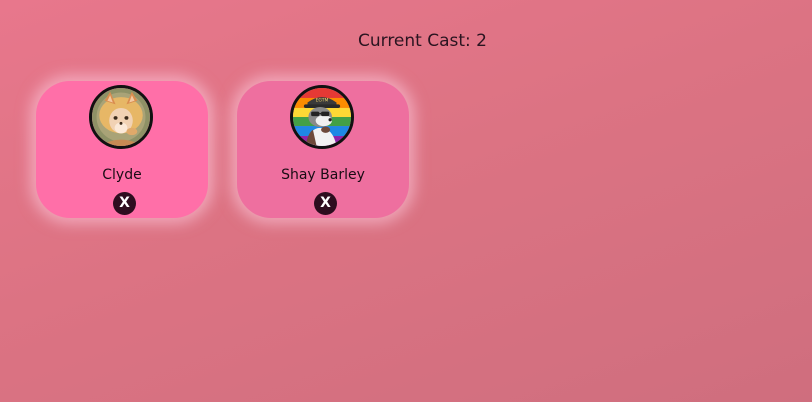 The width and height of the screenshot is (812, 402). Describe the element at coordinates (323, 175) in the screenshot. I see `cast-member-name: Shay Barley` at that location.